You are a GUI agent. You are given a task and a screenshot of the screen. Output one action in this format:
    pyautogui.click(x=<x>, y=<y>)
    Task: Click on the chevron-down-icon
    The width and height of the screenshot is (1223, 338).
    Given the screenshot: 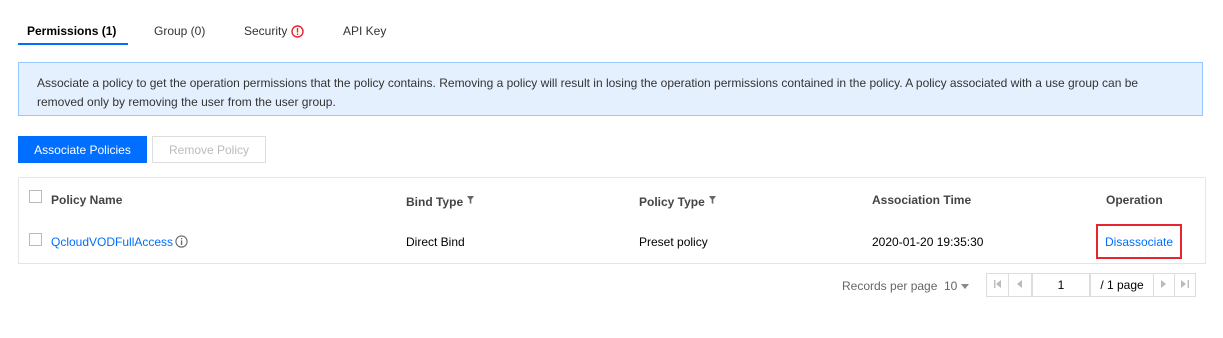 What is the action you would take?
    pyautogui.click(x=964, y=286)
    